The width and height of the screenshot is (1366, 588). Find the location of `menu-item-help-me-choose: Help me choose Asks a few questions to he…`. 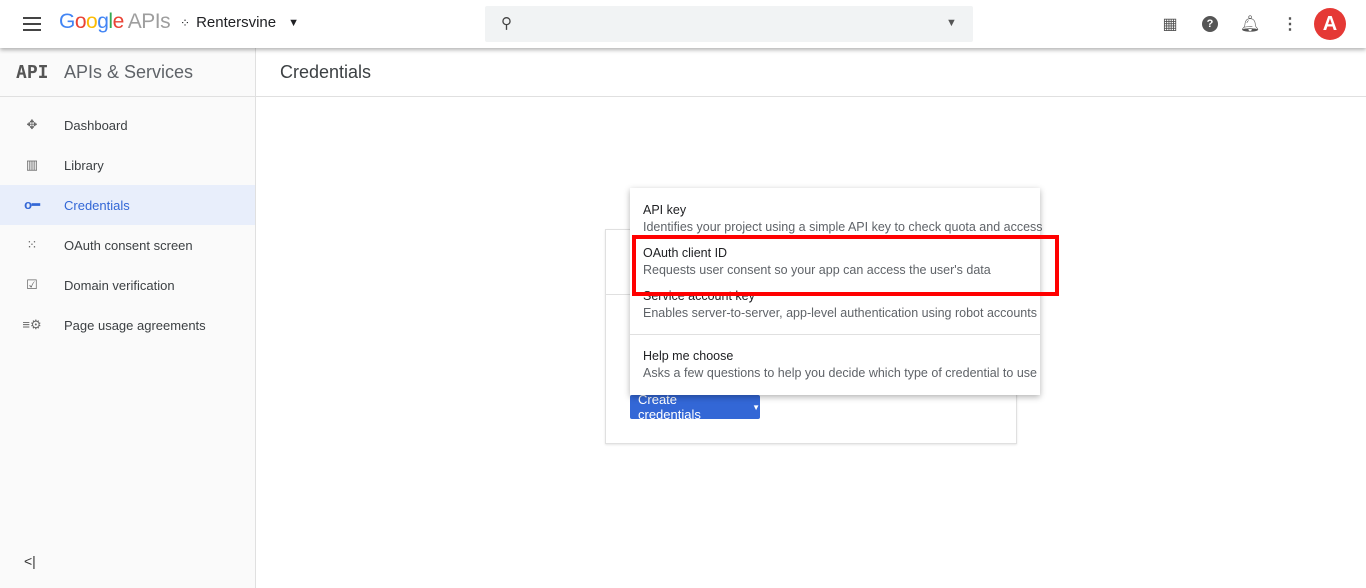

menu-item-help-me-choose: Help me choose Asks a few questions to he… is located at coordinates (840, 364).